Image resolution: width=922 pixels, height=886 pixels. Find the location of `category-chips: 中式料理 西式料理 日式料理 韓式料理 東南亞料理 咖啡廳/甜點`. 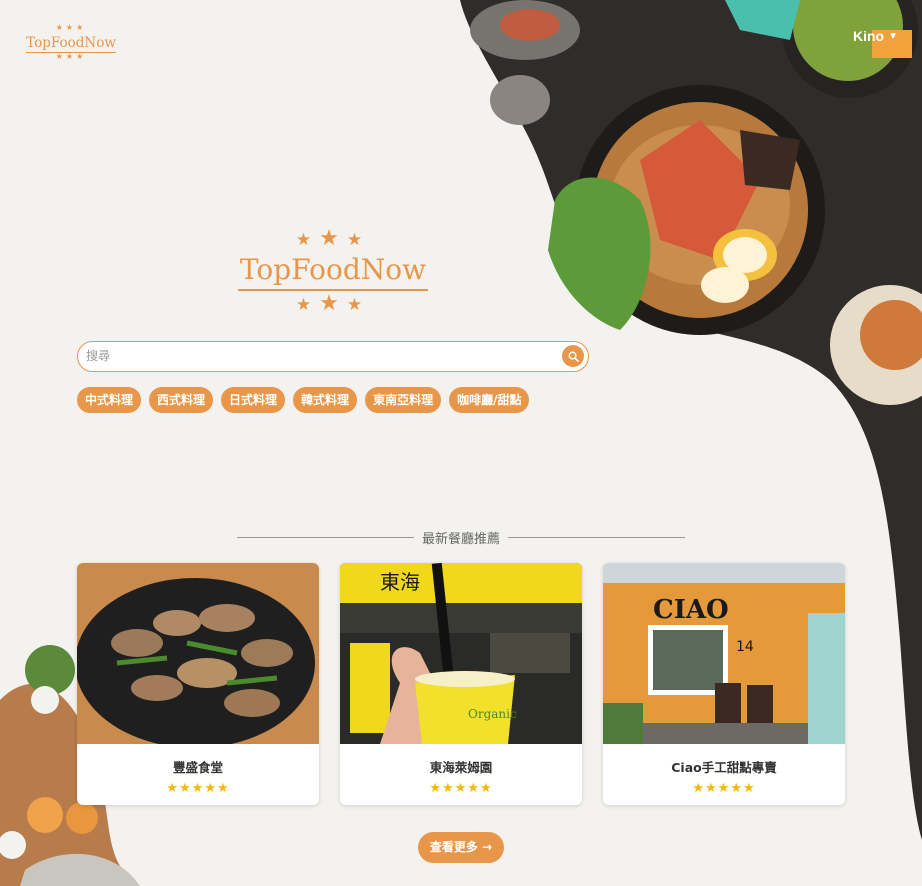

category-chips: 中式料理 西式料理 日式料理 韓式料理 東南亞料理 咖啡廳/甜點 is located at coordinates (303, 400).